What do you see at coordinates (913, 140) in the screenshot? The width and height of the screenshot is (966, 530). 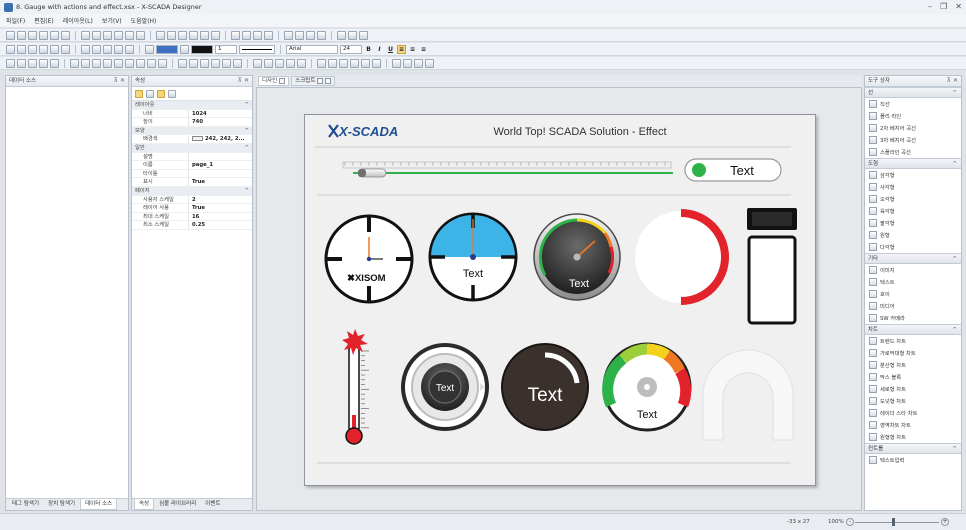 I see `toolbox-item: 3차 베지어 곡선` at bounding box center [913, 140].